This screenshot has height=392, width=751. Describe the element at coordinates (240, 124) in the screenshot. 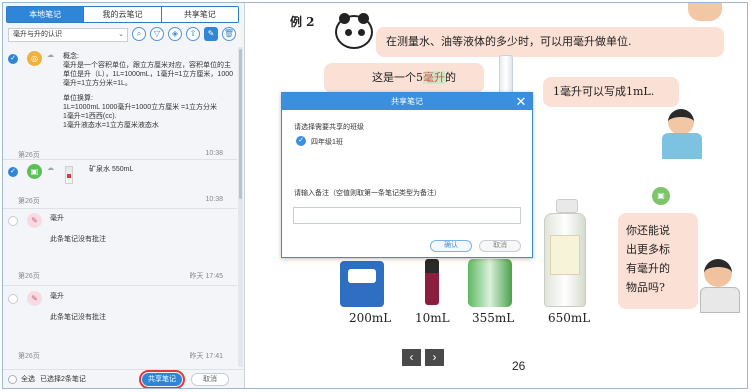

I see `scrollbar-thumb` at that location.